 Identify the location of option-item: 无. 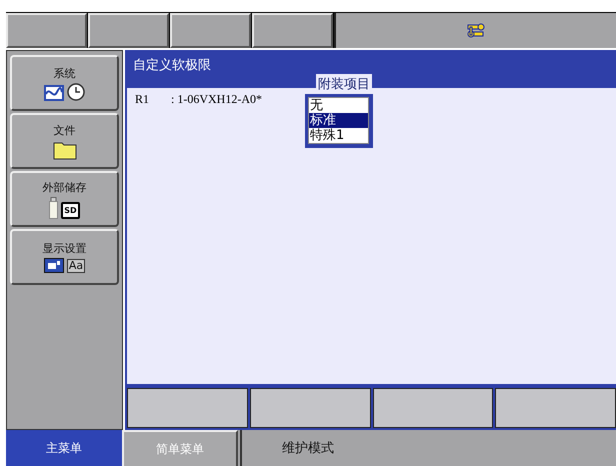
(338, 105).